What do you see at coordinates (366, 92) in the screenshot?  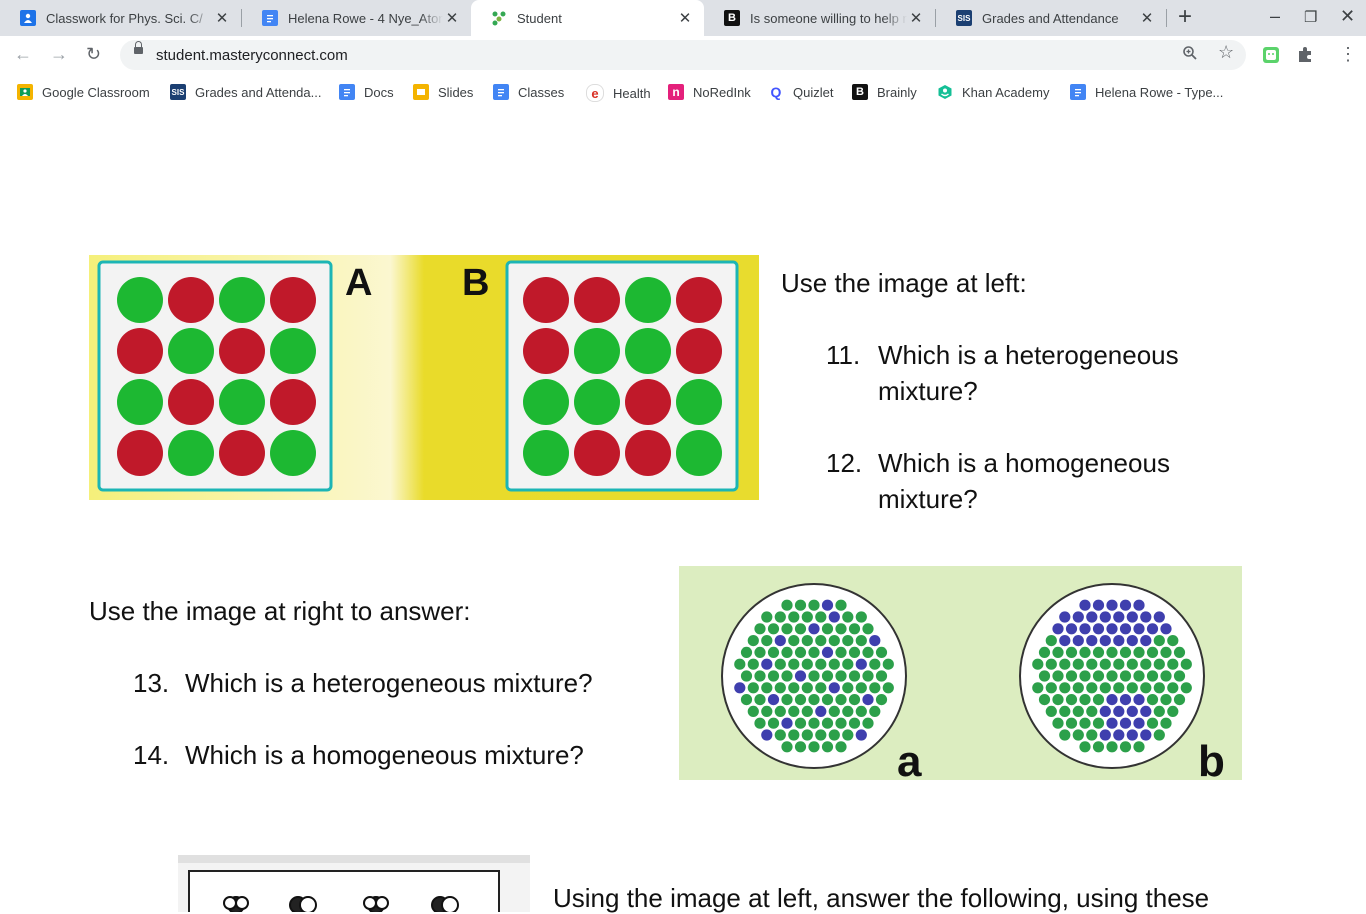 I see `bookmark-docs: Docs` at bounding box center [366, 92].